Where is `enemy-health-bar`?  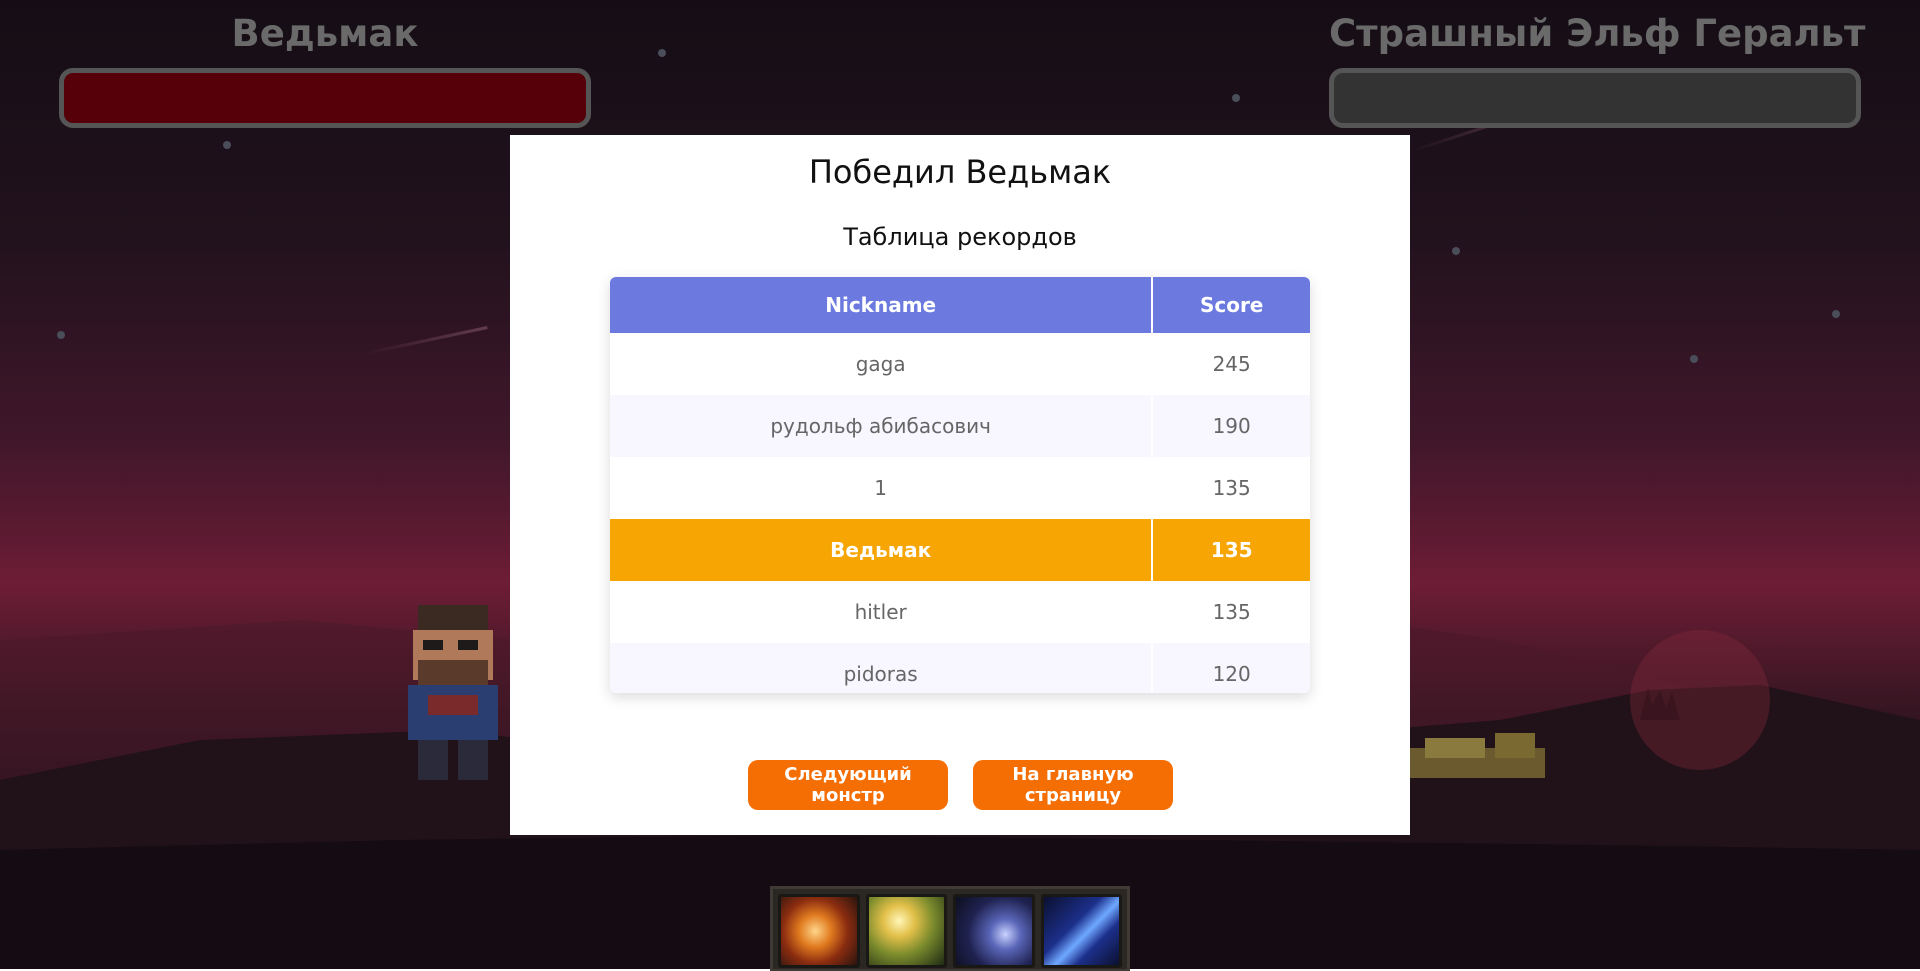 enemy-health-bar is located at coordinates (1595, 98).